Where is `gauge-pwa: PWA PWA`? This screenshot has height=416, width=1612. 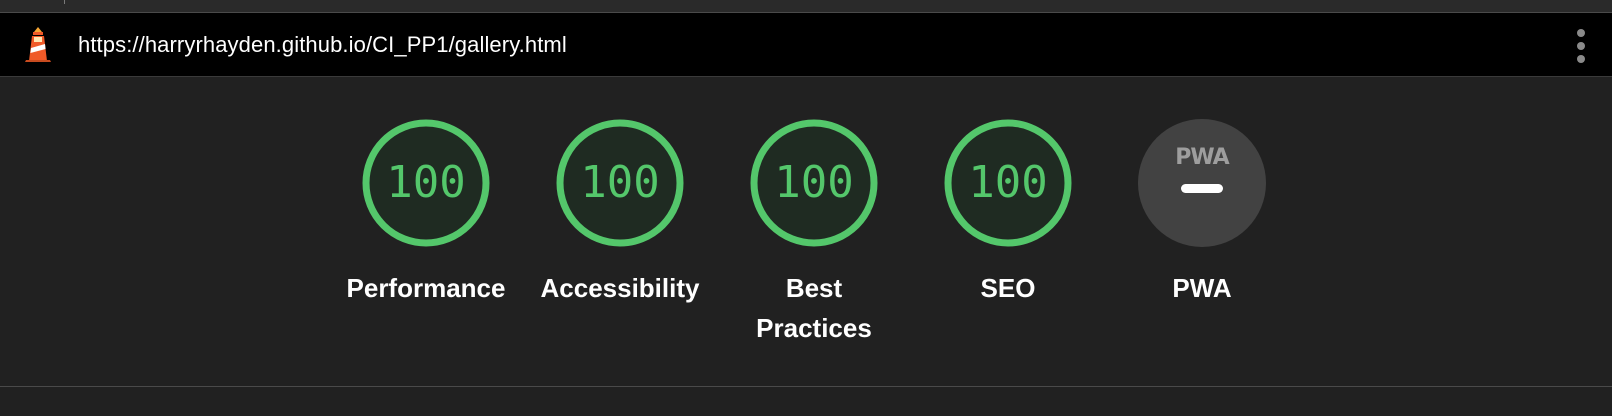
gauge-pwa: PWA PWA is located at coordinates (1202, 213).